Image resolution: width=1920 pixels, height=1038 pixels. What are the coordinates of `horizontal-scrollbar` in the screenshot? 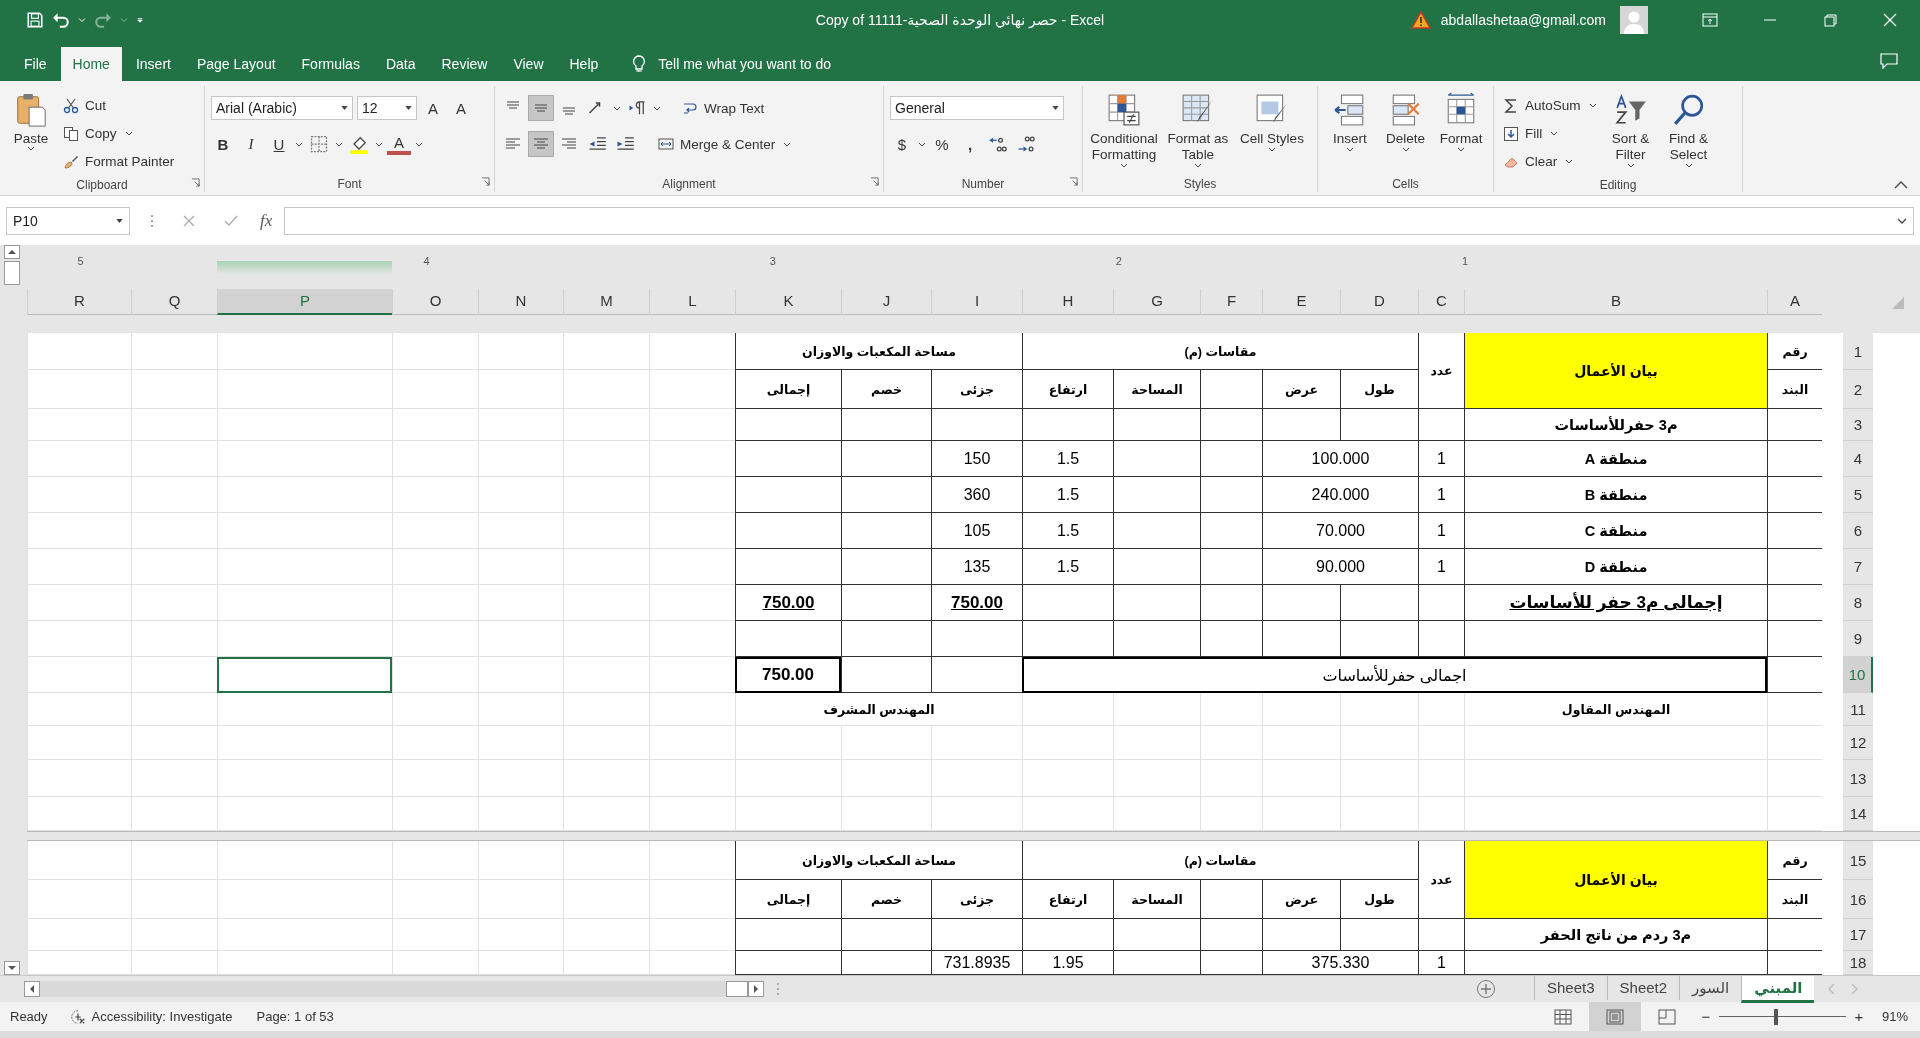 It's located at (394, 989).